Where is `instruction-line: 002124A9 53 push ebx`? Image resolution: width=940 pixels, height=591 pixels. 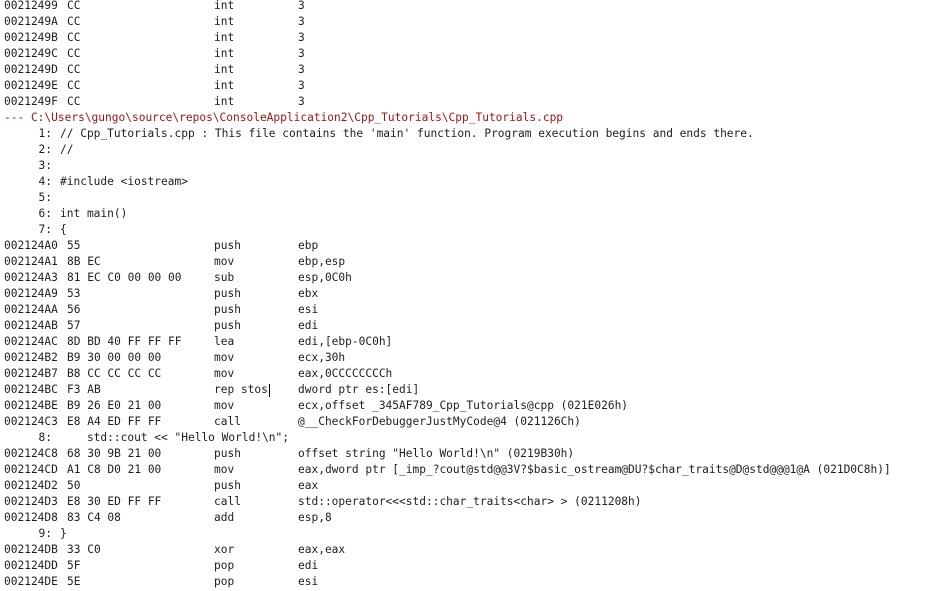
instruction-line: 002124A9 53 push ebx is located at coordinates (472, 294).